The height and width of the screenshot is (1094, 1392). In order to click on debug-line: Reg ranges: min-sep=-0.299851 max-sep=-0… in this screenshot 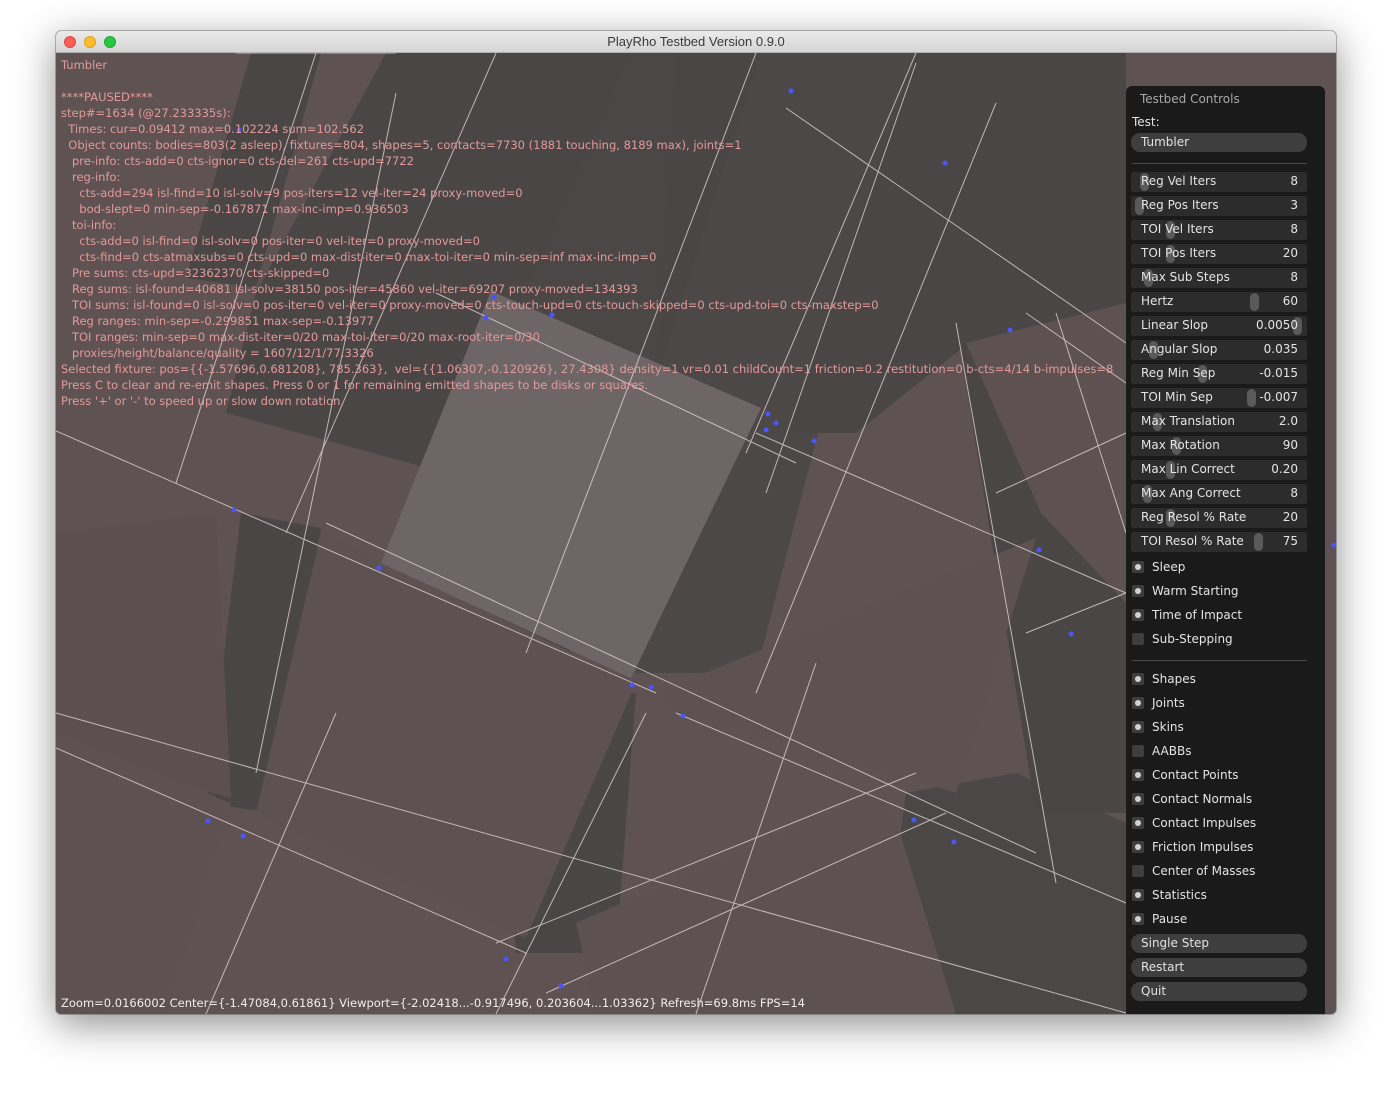, I will do `click(217, 321)`.